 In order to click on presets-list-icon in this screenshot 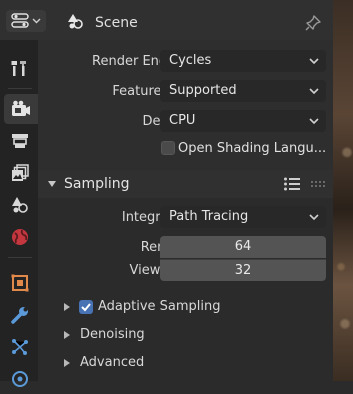, I will do `click(292, 184)`.